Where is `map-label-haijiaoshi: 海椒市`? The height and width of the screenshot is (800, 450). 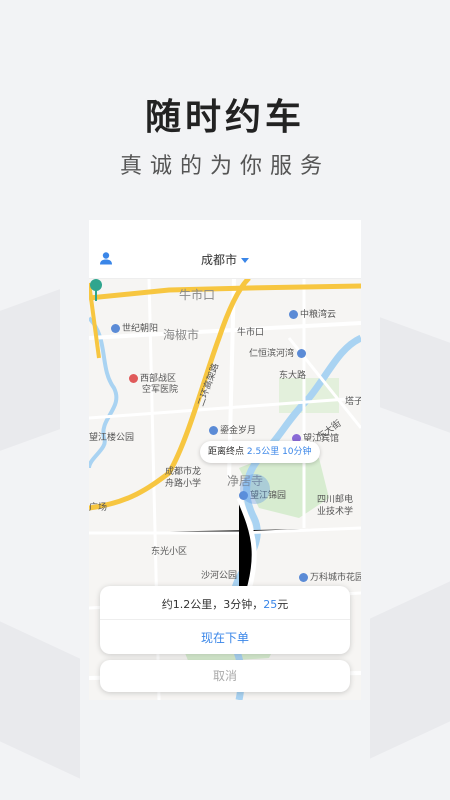 map-label-haijiaoshi: 海椒市 is located at coordinates (181, 335).